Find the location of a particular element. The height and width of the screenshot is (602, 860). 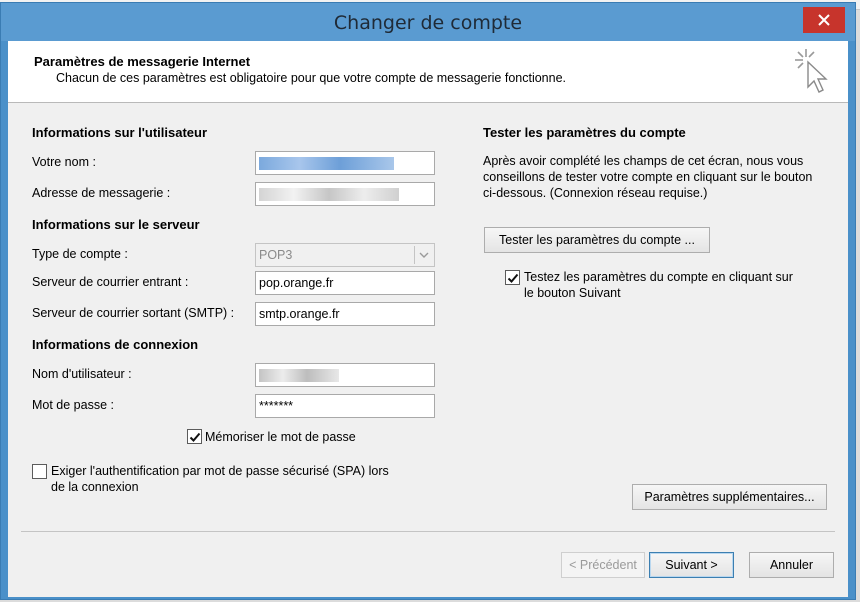

incoming-server-label: Serveur de courrier entrant : is located at coordinates (110, 282).